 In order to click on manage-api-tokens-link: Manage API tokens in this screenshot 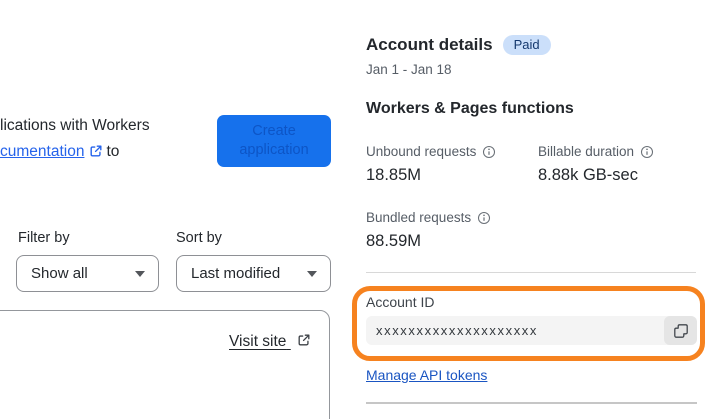, I will do `click(426, 375)`.